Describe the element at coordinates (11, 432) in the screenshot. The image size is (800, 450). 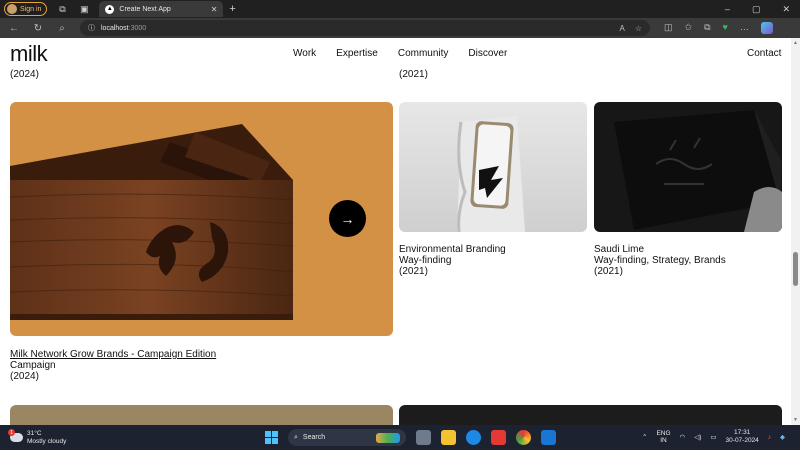
I see `weather-badge: 1` at that location.